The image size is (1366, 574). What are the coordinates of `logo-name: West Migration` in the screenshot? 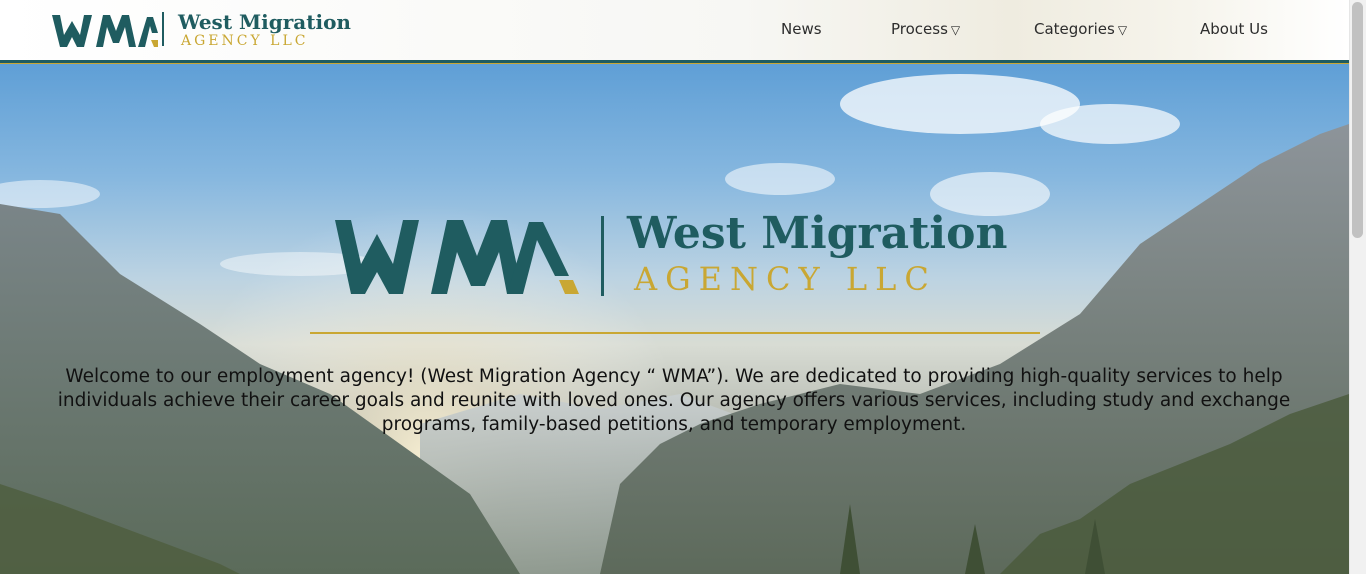 It's located at (264, 22).